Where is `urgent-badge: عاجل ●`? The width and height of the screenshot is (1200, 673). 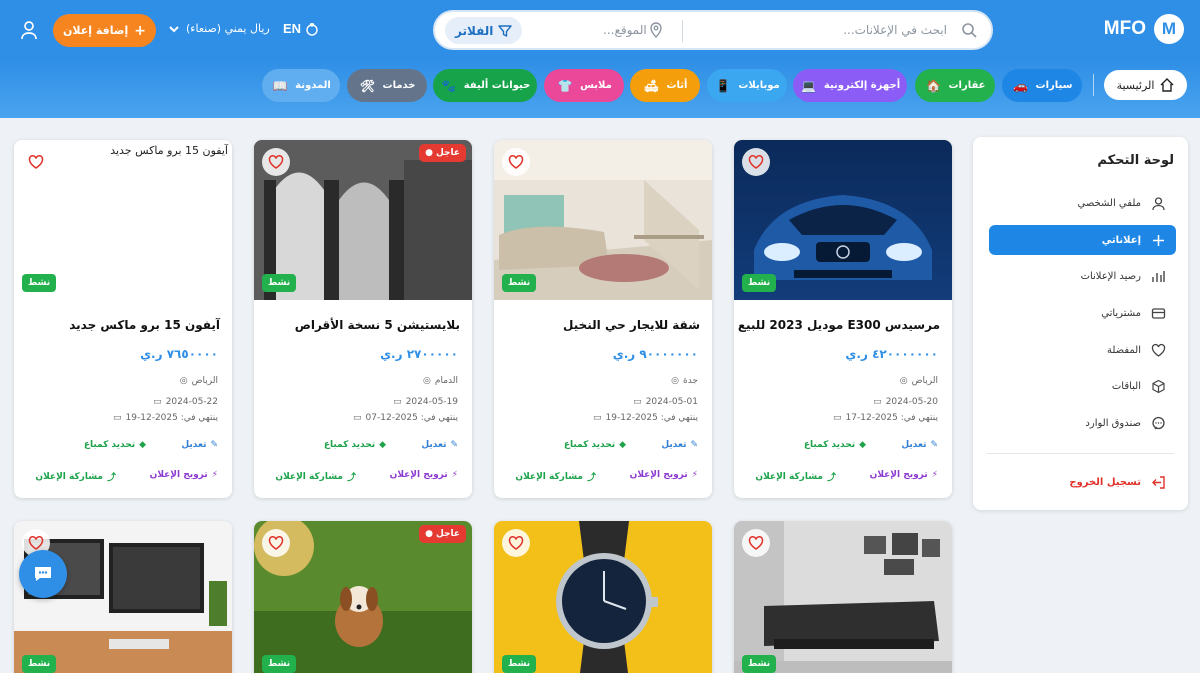 urgent-badge: عاجل ● is located at coordinates (442, 153).